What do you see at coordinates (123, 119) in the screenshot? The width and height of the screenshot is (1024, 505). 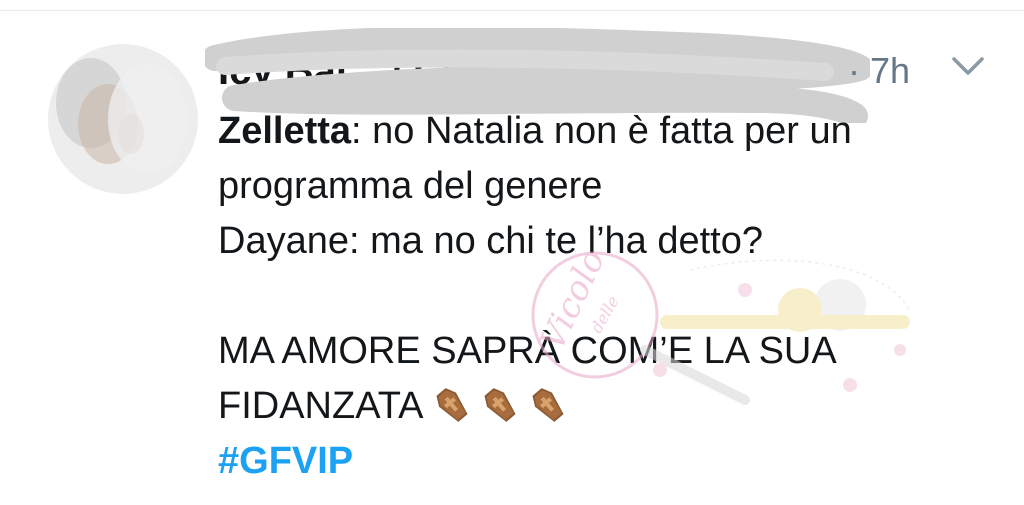 I see `avatar` at bounding box center [123, 119].